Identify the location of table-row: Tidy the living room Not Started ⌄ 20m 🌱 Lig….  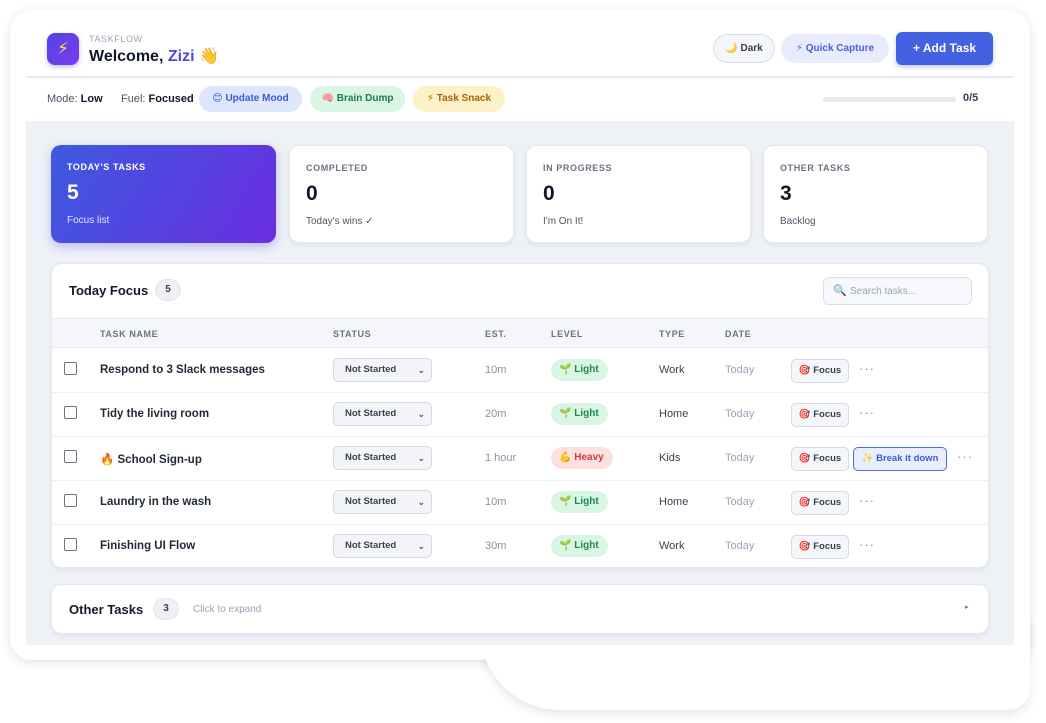
(520, 415).